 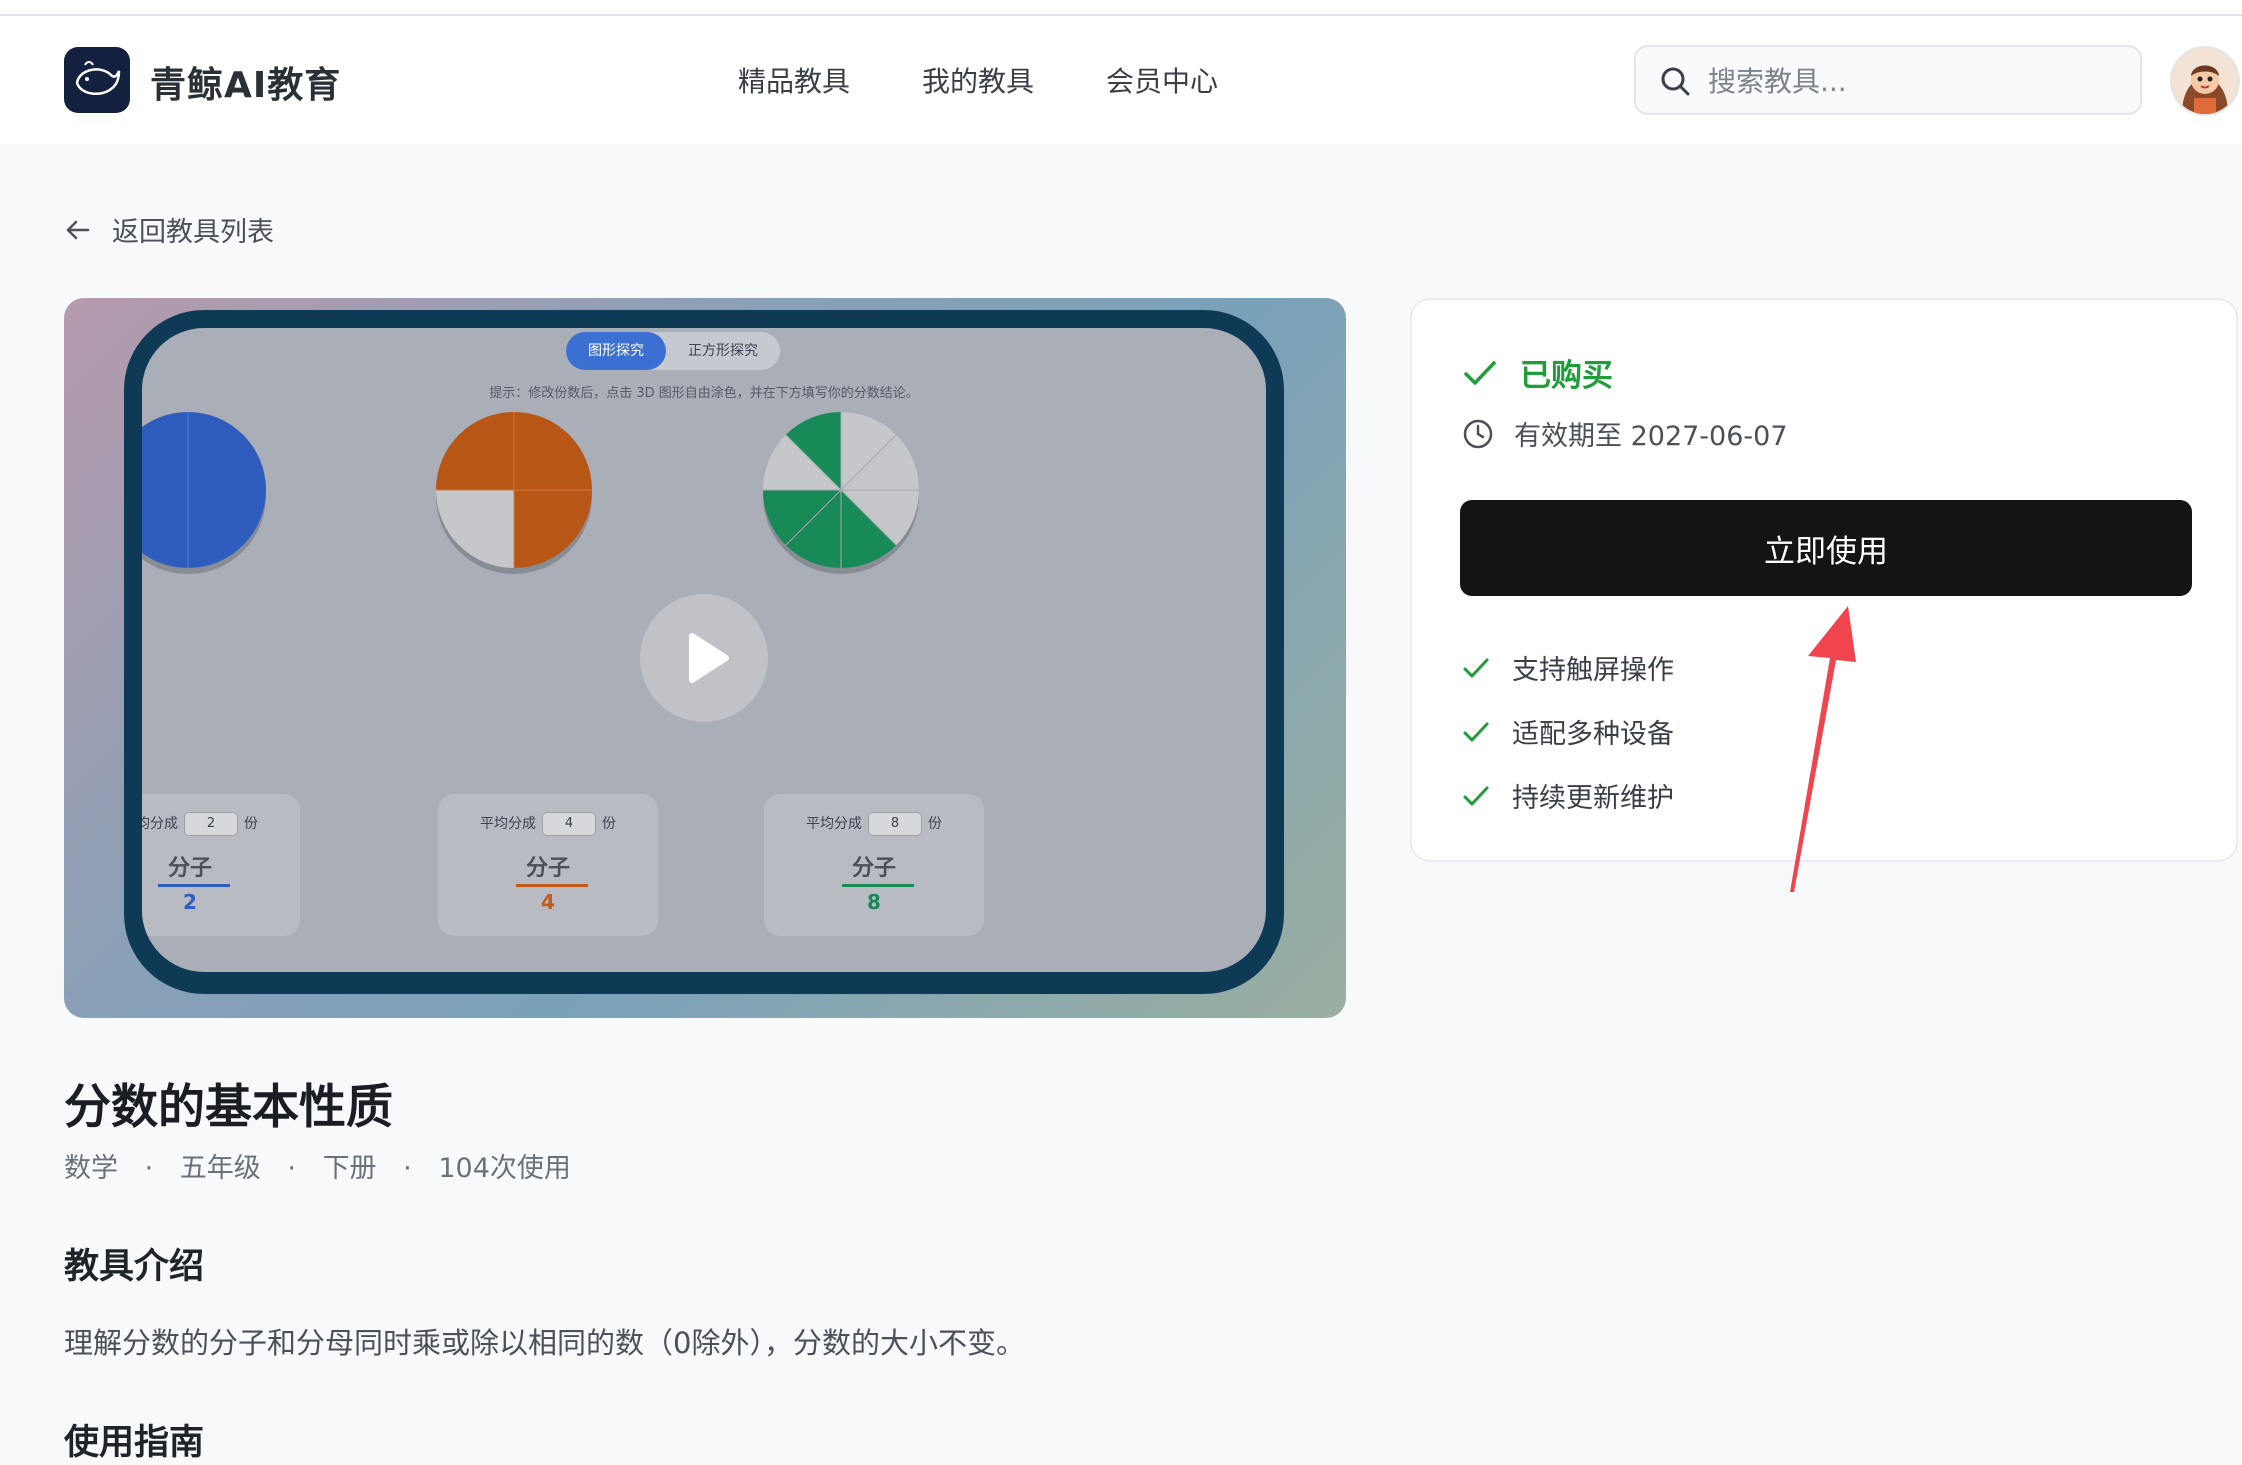 I want to click on meta-subject: 数学, so click(x=91, y=1168).